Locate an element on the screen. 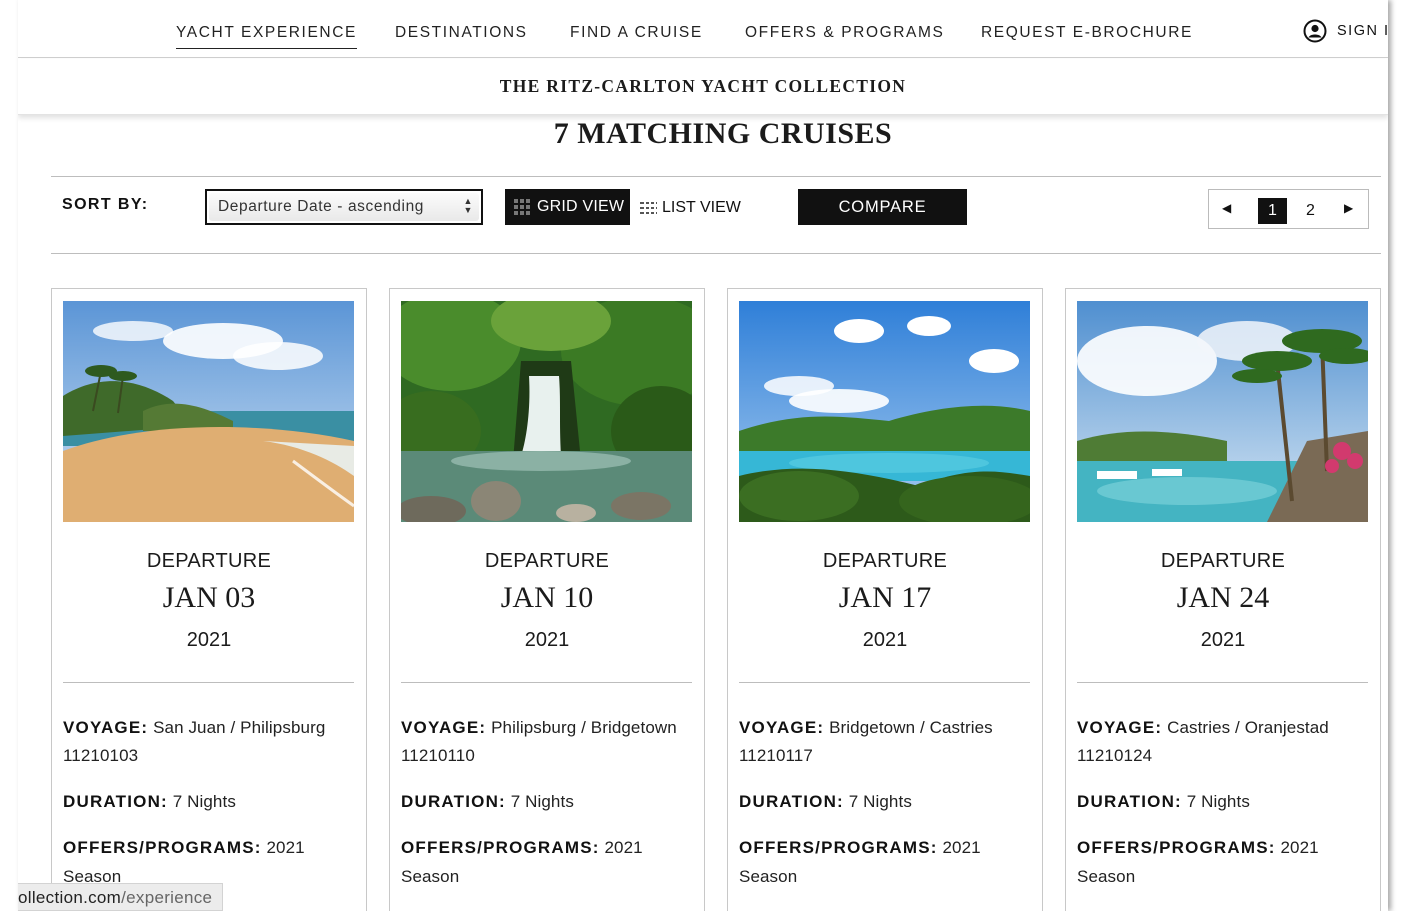 This screenshot has width=1405, height=911. status-url-path: /experience is located at coordinates (167, 897).